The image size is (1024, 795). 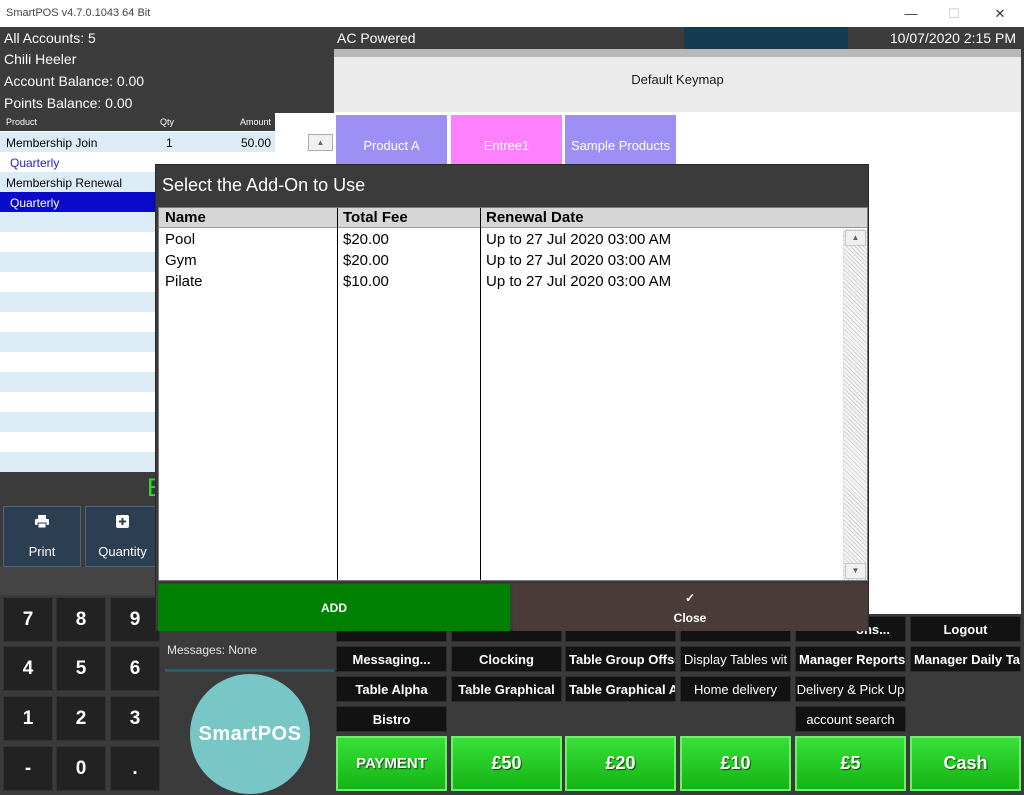 I want to click on order-line-product: Membership Join, so click(x=52, y=143).